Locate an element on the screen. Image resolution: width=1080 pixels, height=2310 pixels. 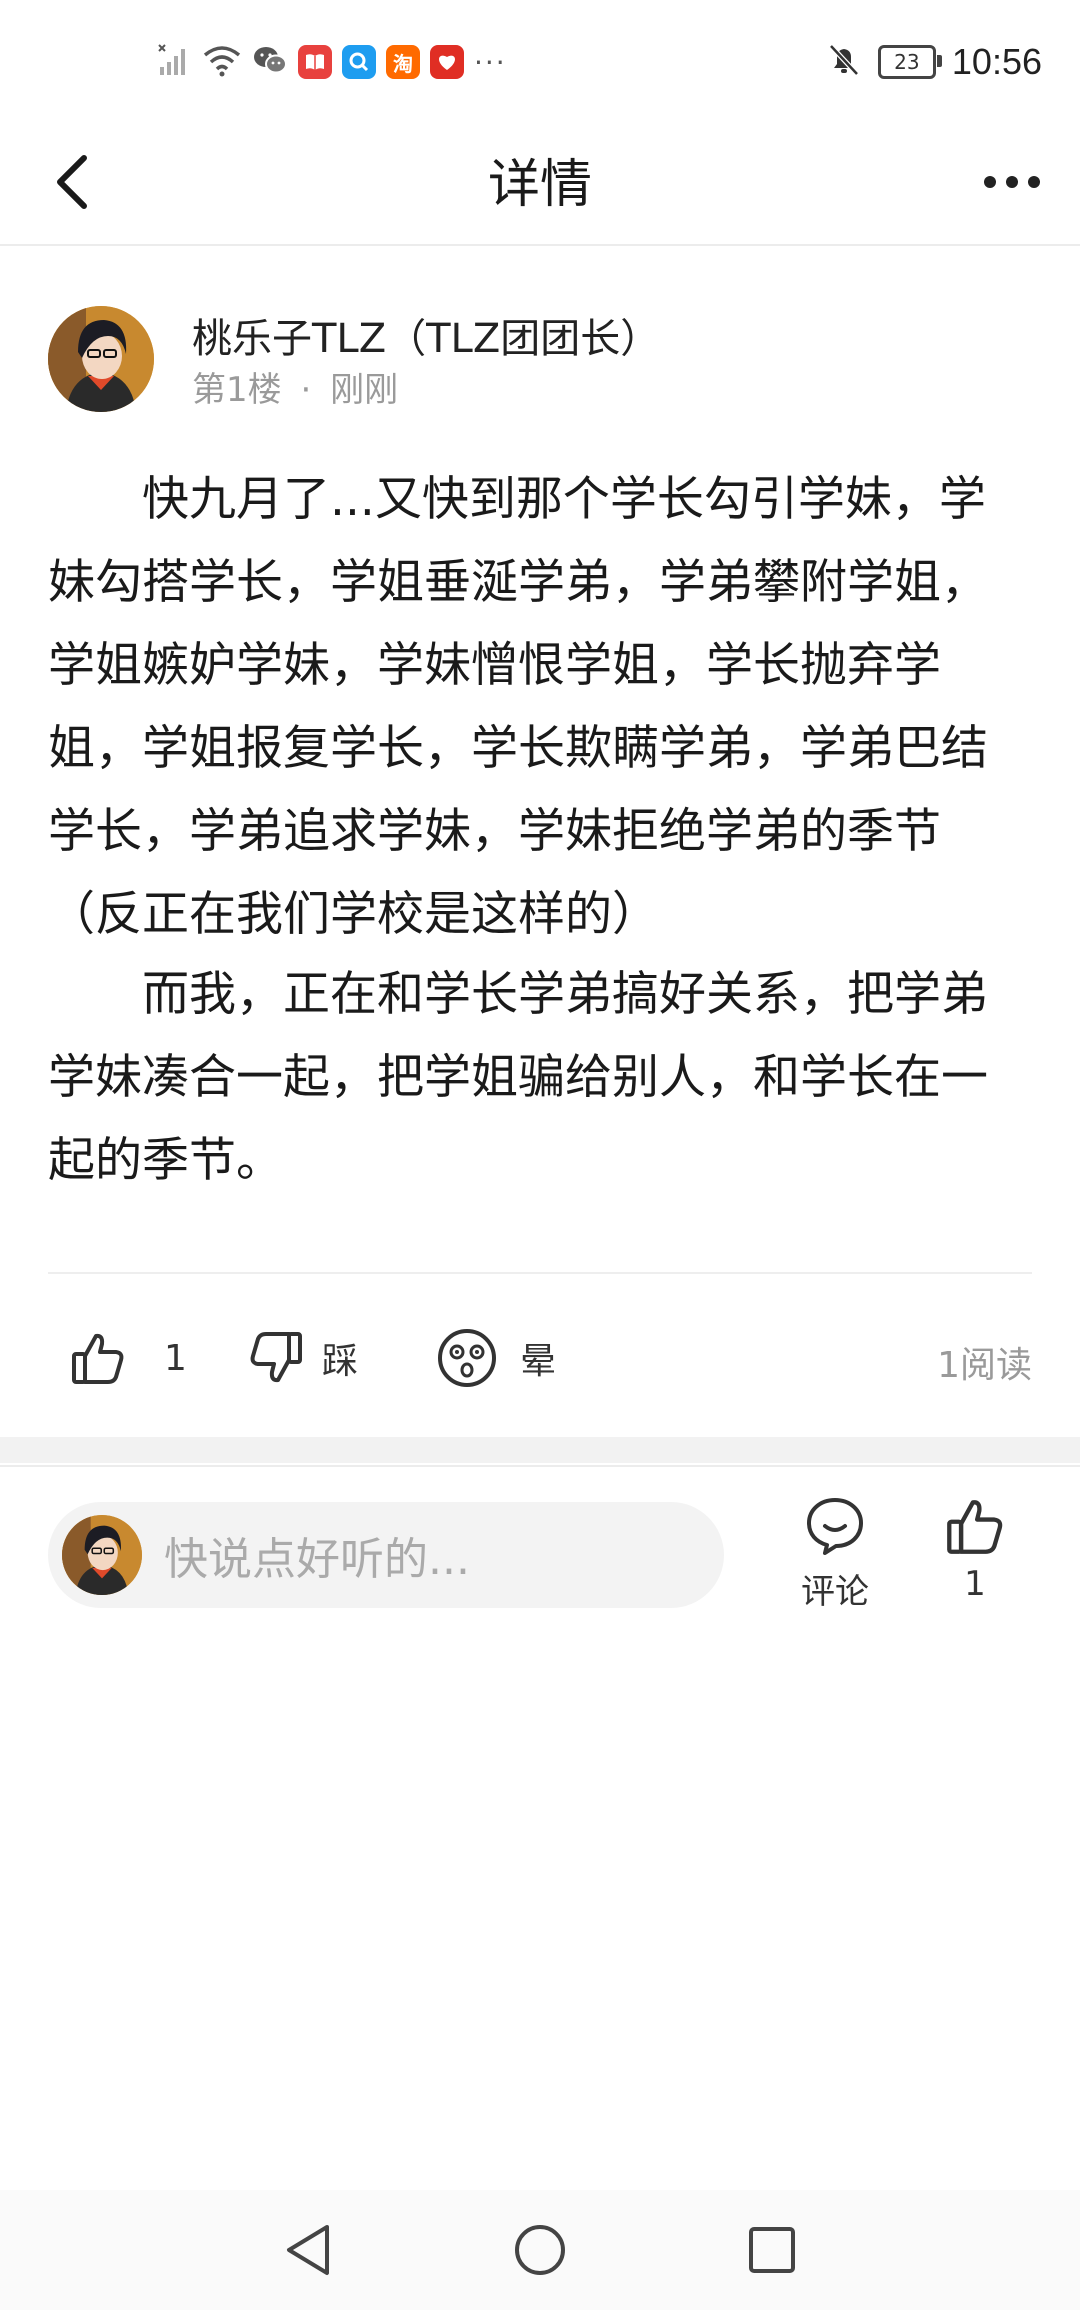
notification-icons: 淘 ··· is located at coordinates (332, 62).